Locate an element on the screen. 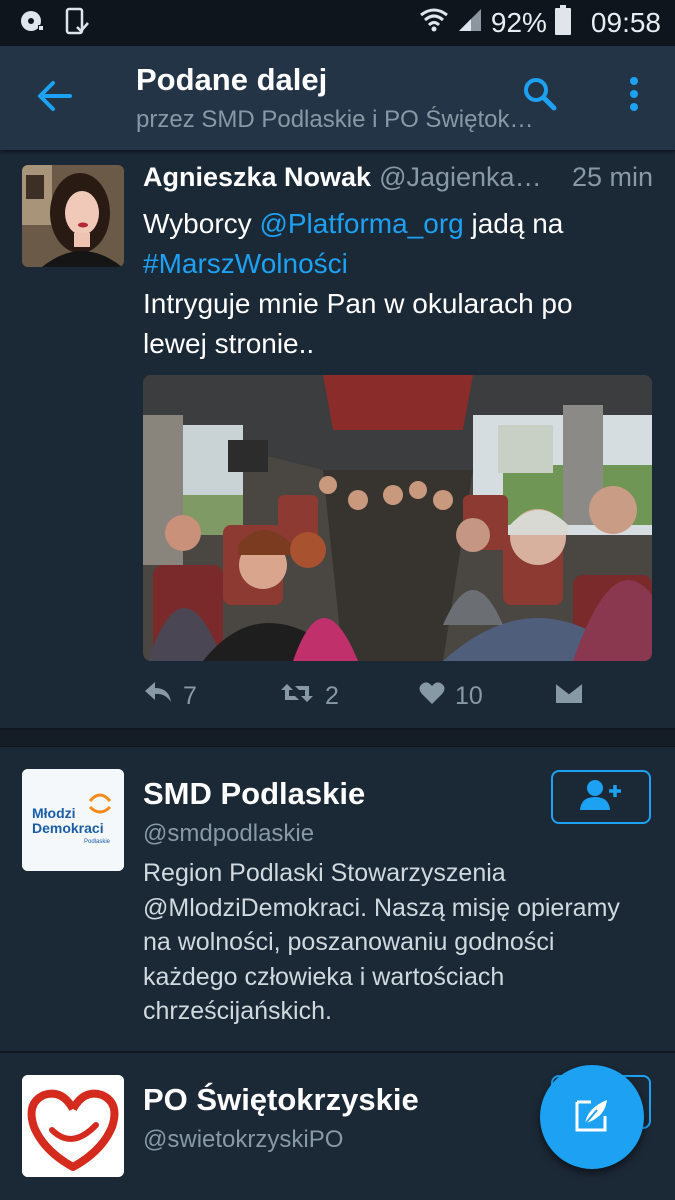 The height and width of the screenshot is (1200, 675). user-avatar: Młodzi Demokraci Podlaskie is located at coordinates (73, 820).